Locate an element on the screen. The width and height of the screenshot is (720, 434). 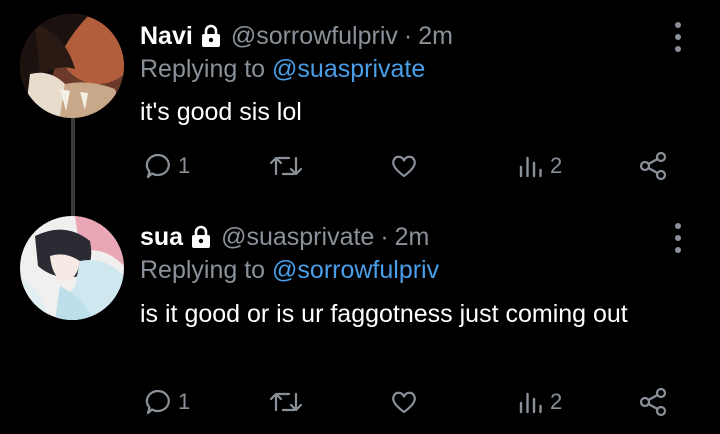
tweet-actions: 1 2 is located at coordinates (410, 402).